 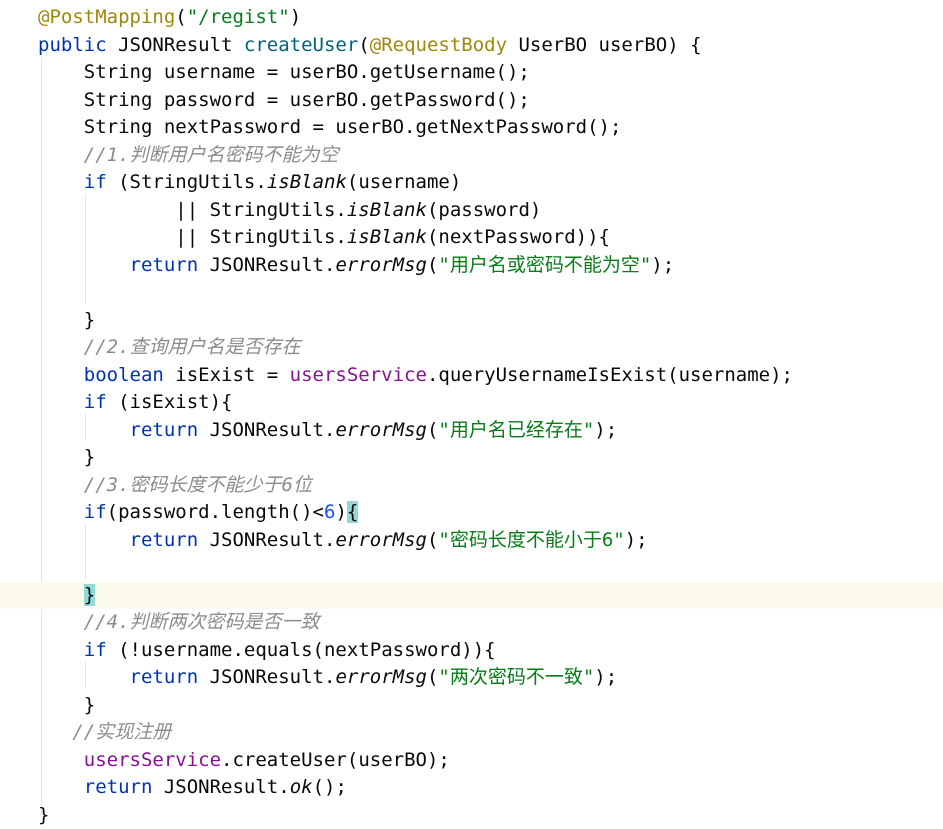 What do you see at coordinates (181, 44) in the screenshot?
I see `code-token-plain: JSONResult` at bounding box center [181, 44].